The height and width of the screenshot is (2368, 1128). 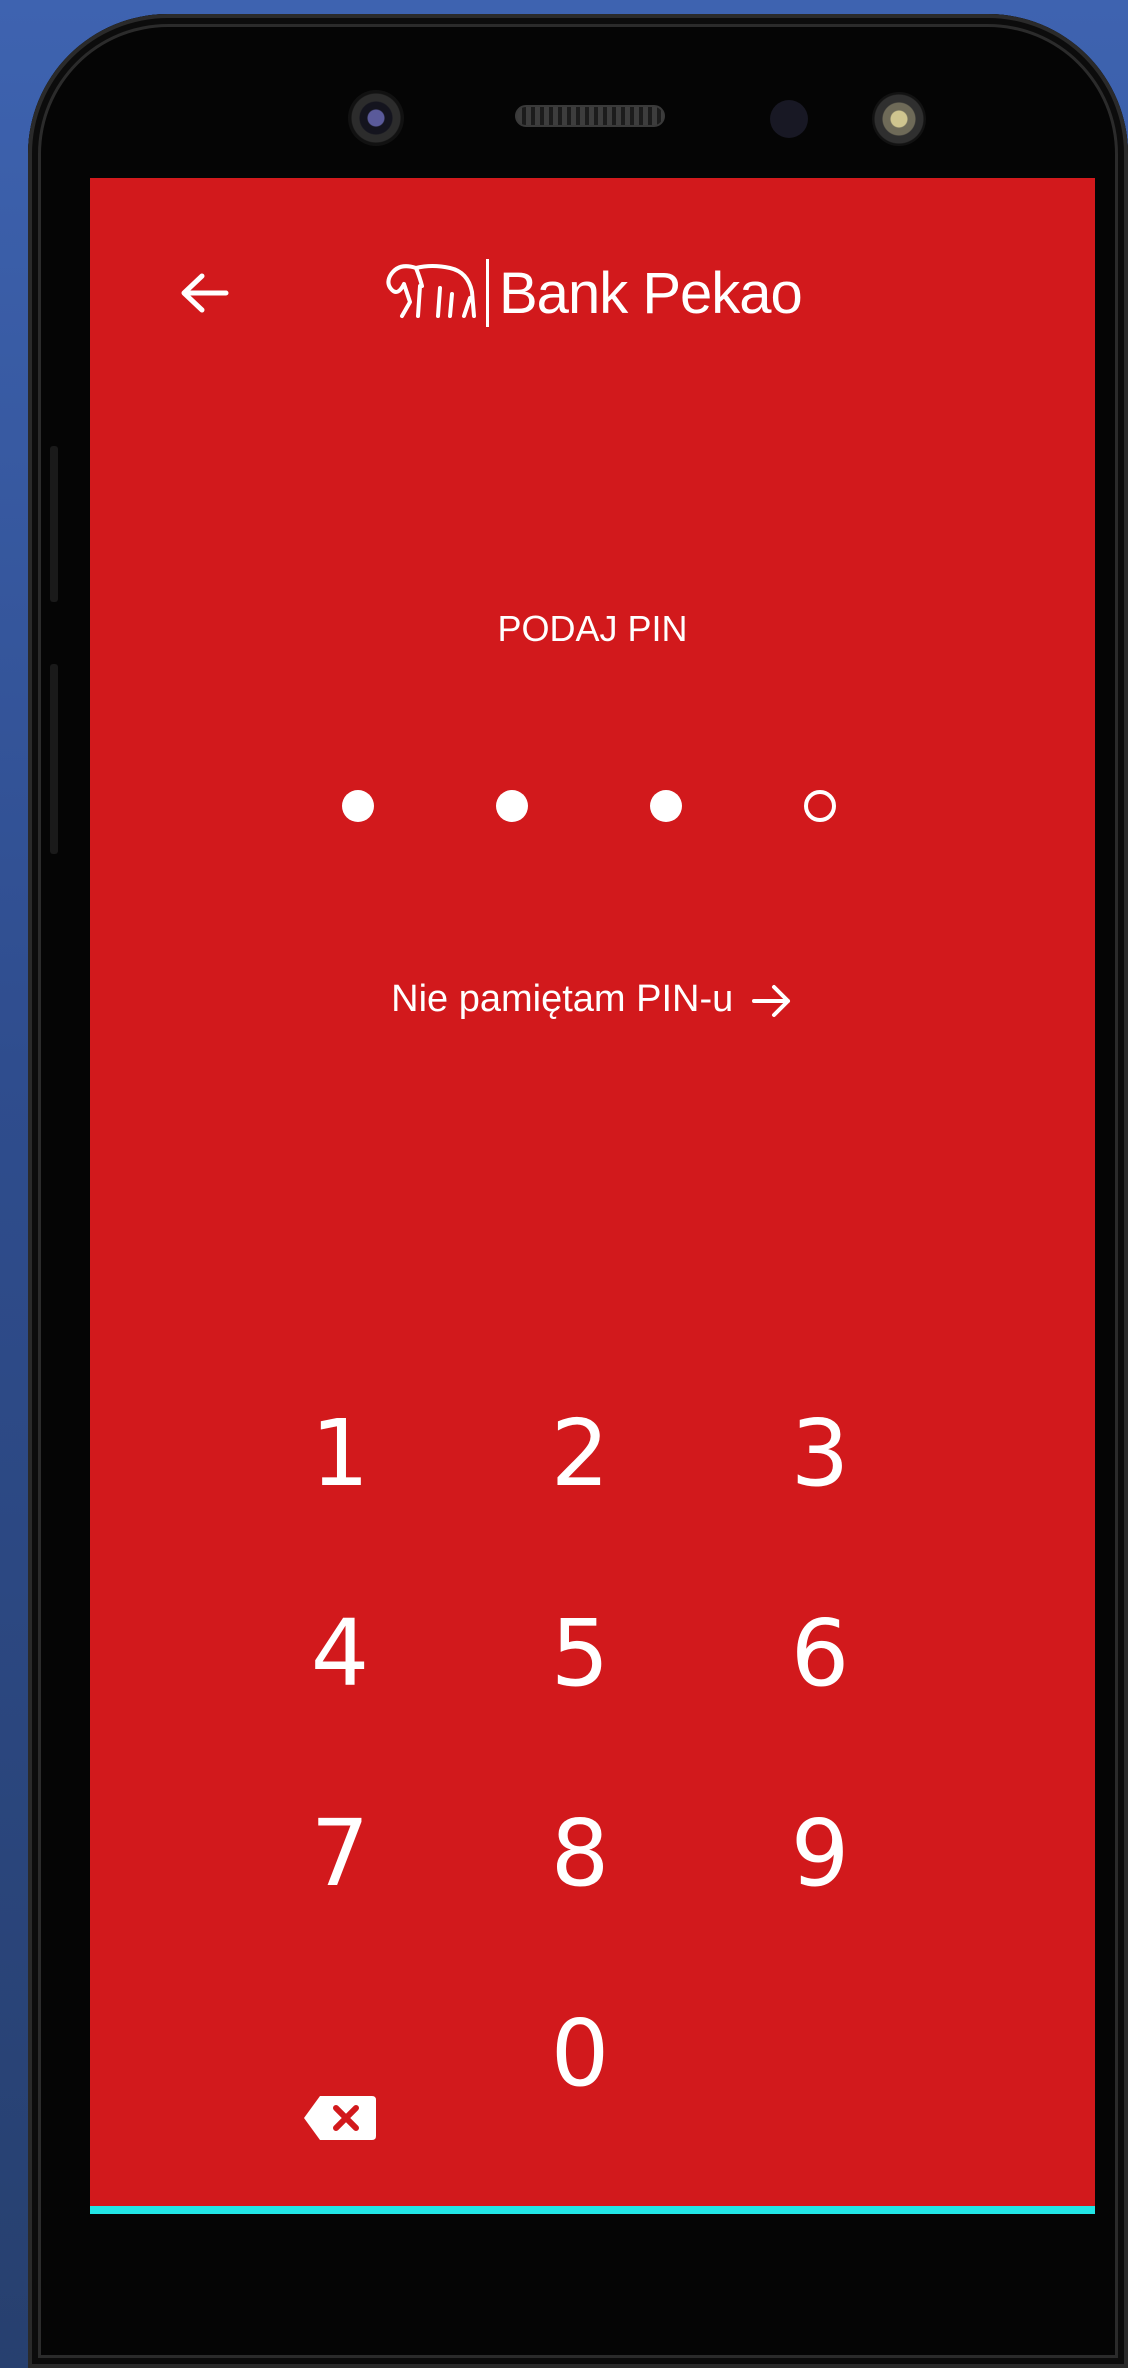 What do you see at coordinates (487, 293) in the screenshot?
I see `logo-divider` at bounding box center [487, 293].